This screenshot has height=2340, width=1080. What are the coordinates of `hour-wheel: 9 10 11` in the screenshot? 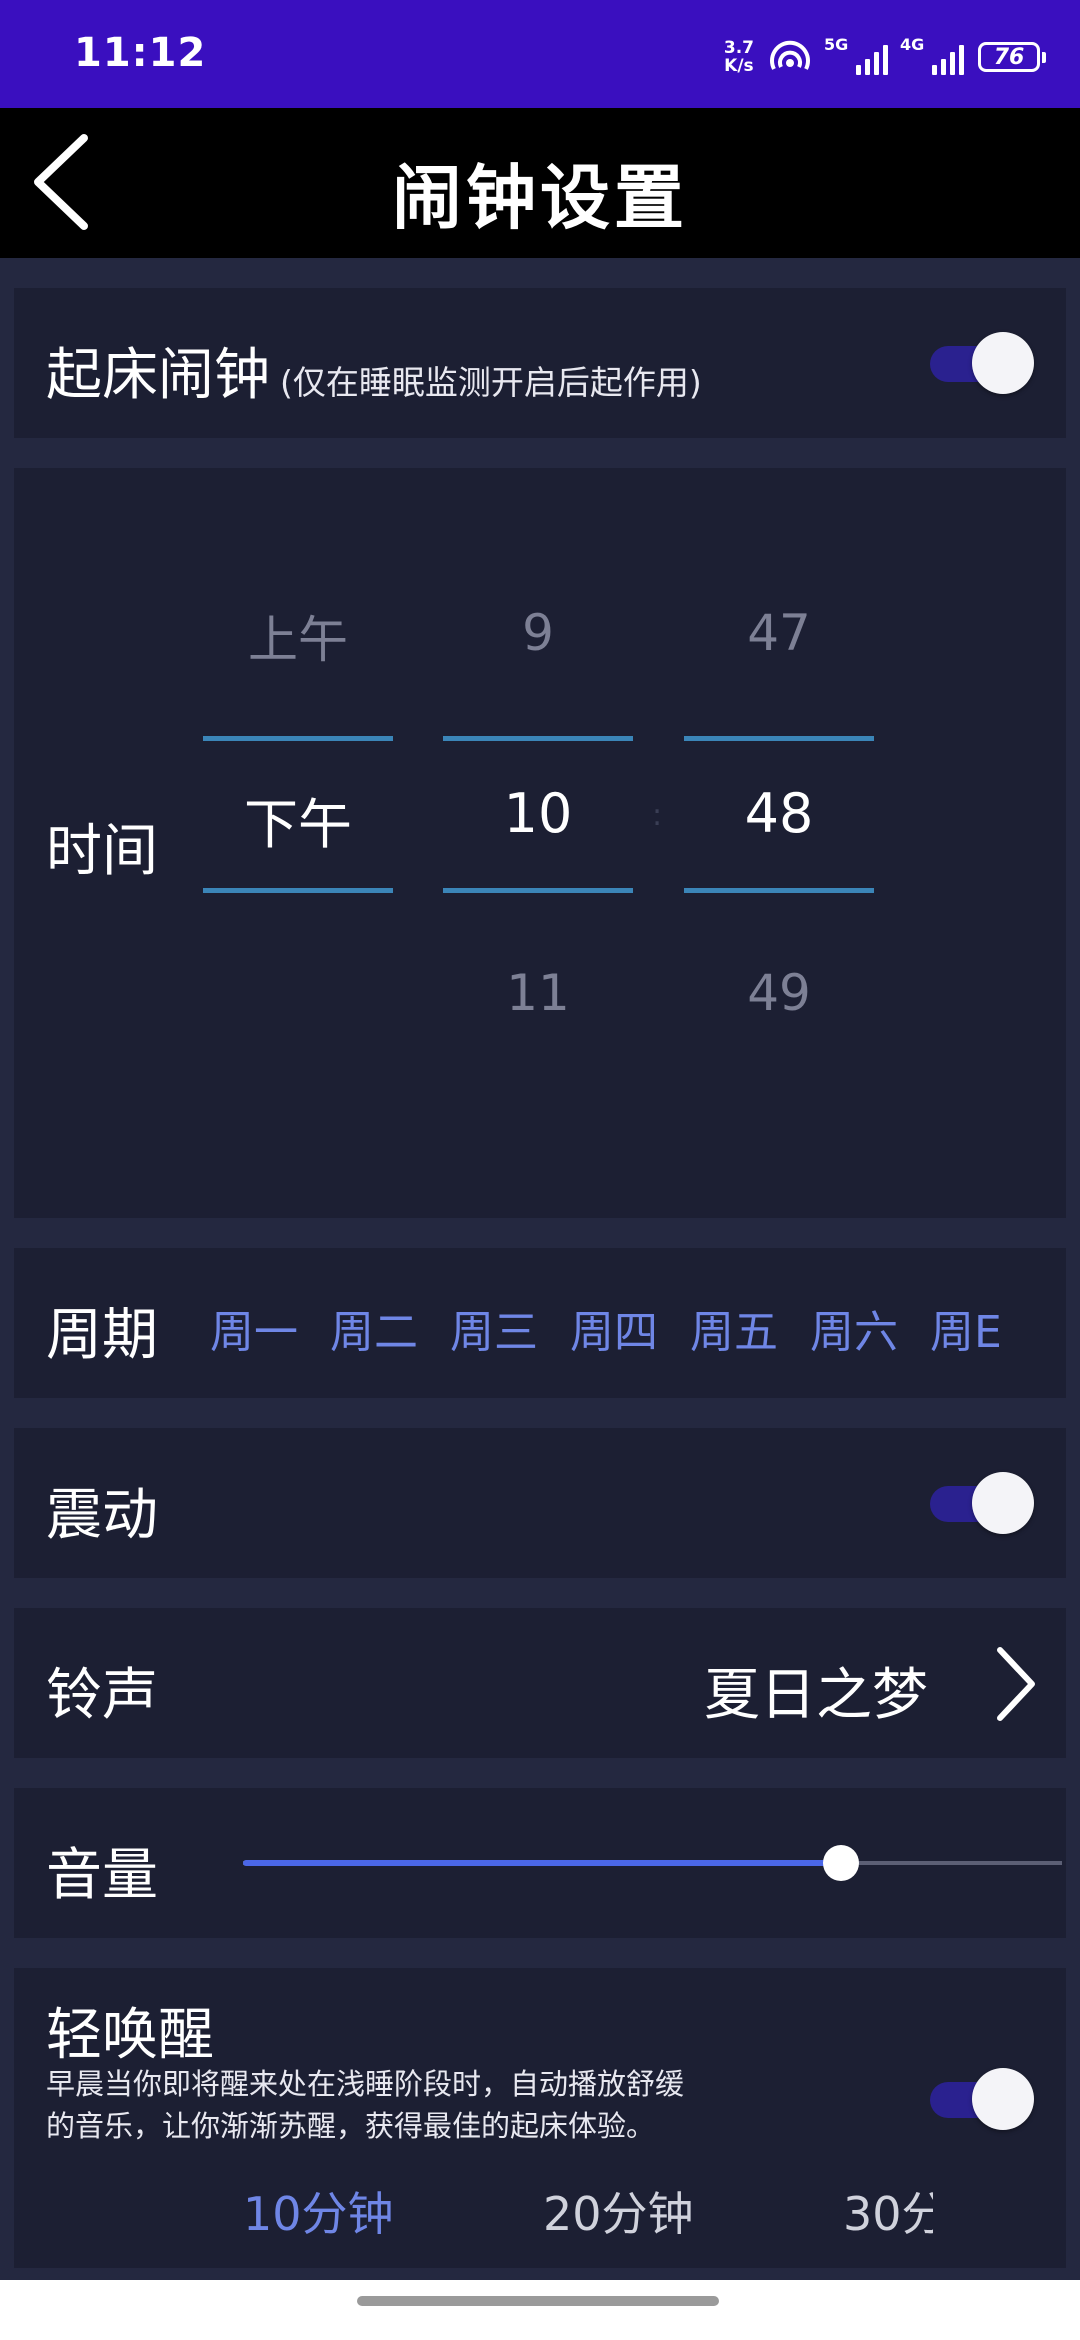 It's located at (538, 843).